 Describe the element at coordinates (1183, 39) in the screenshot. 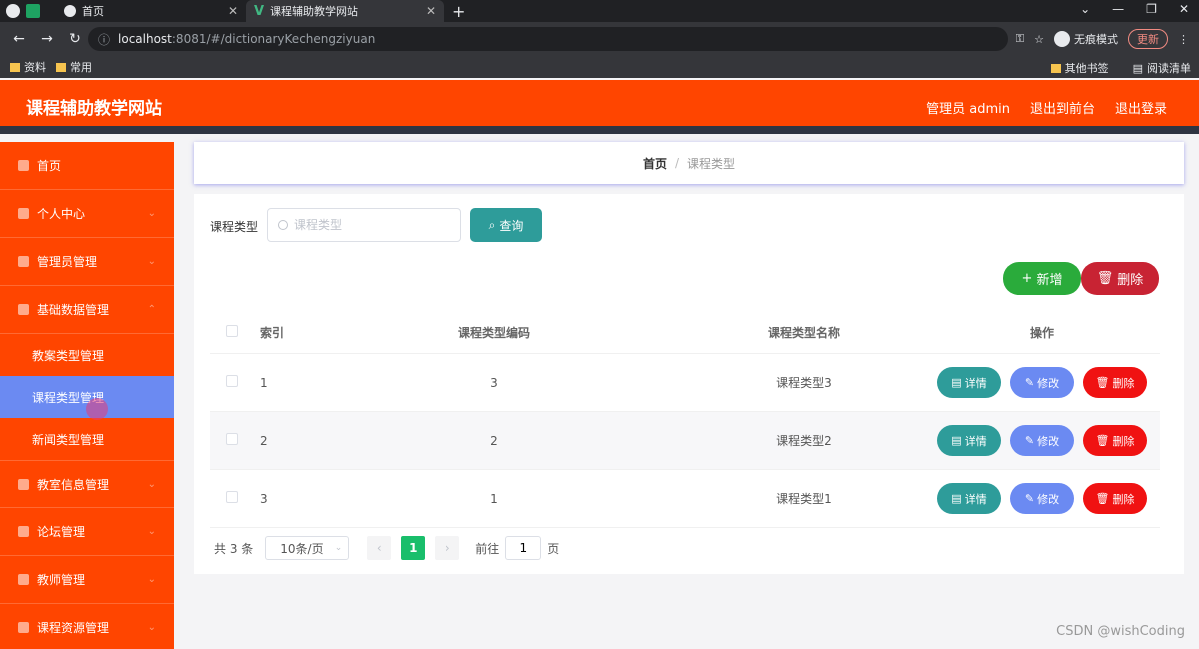

I see `more-icon: ⋮` at that location.